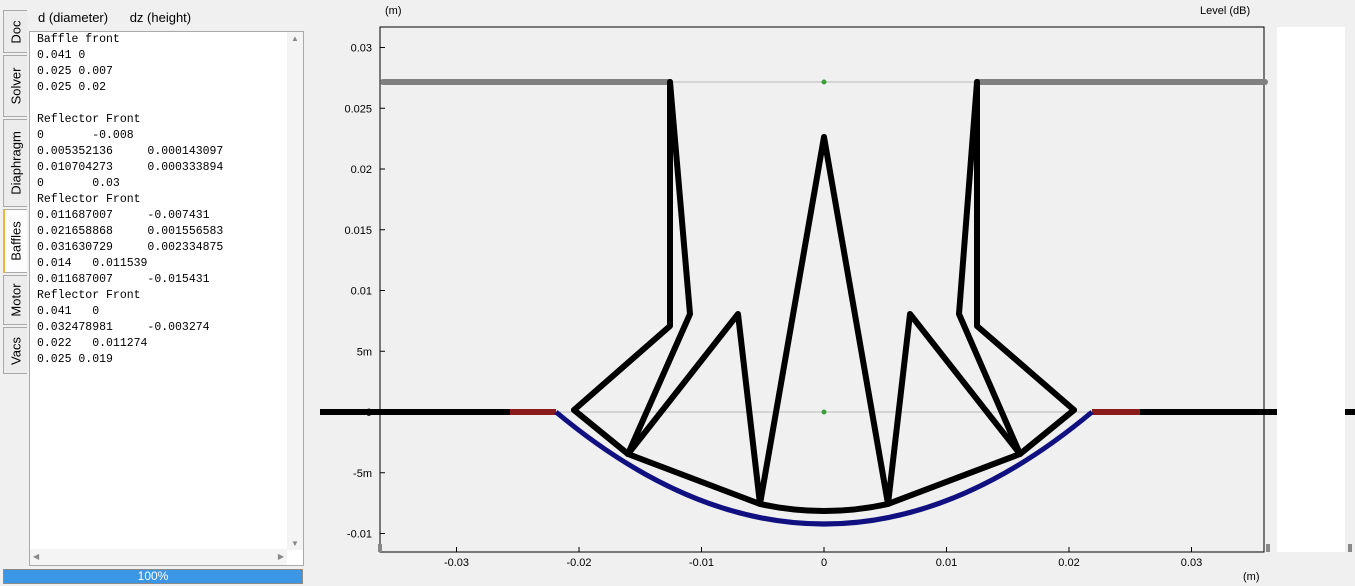 Image resolution: width=1355 pixels, height=586 pixels. Describe the element at coordinates (380, 548) in the screenshot. I see `plot-handle-left` at that location.